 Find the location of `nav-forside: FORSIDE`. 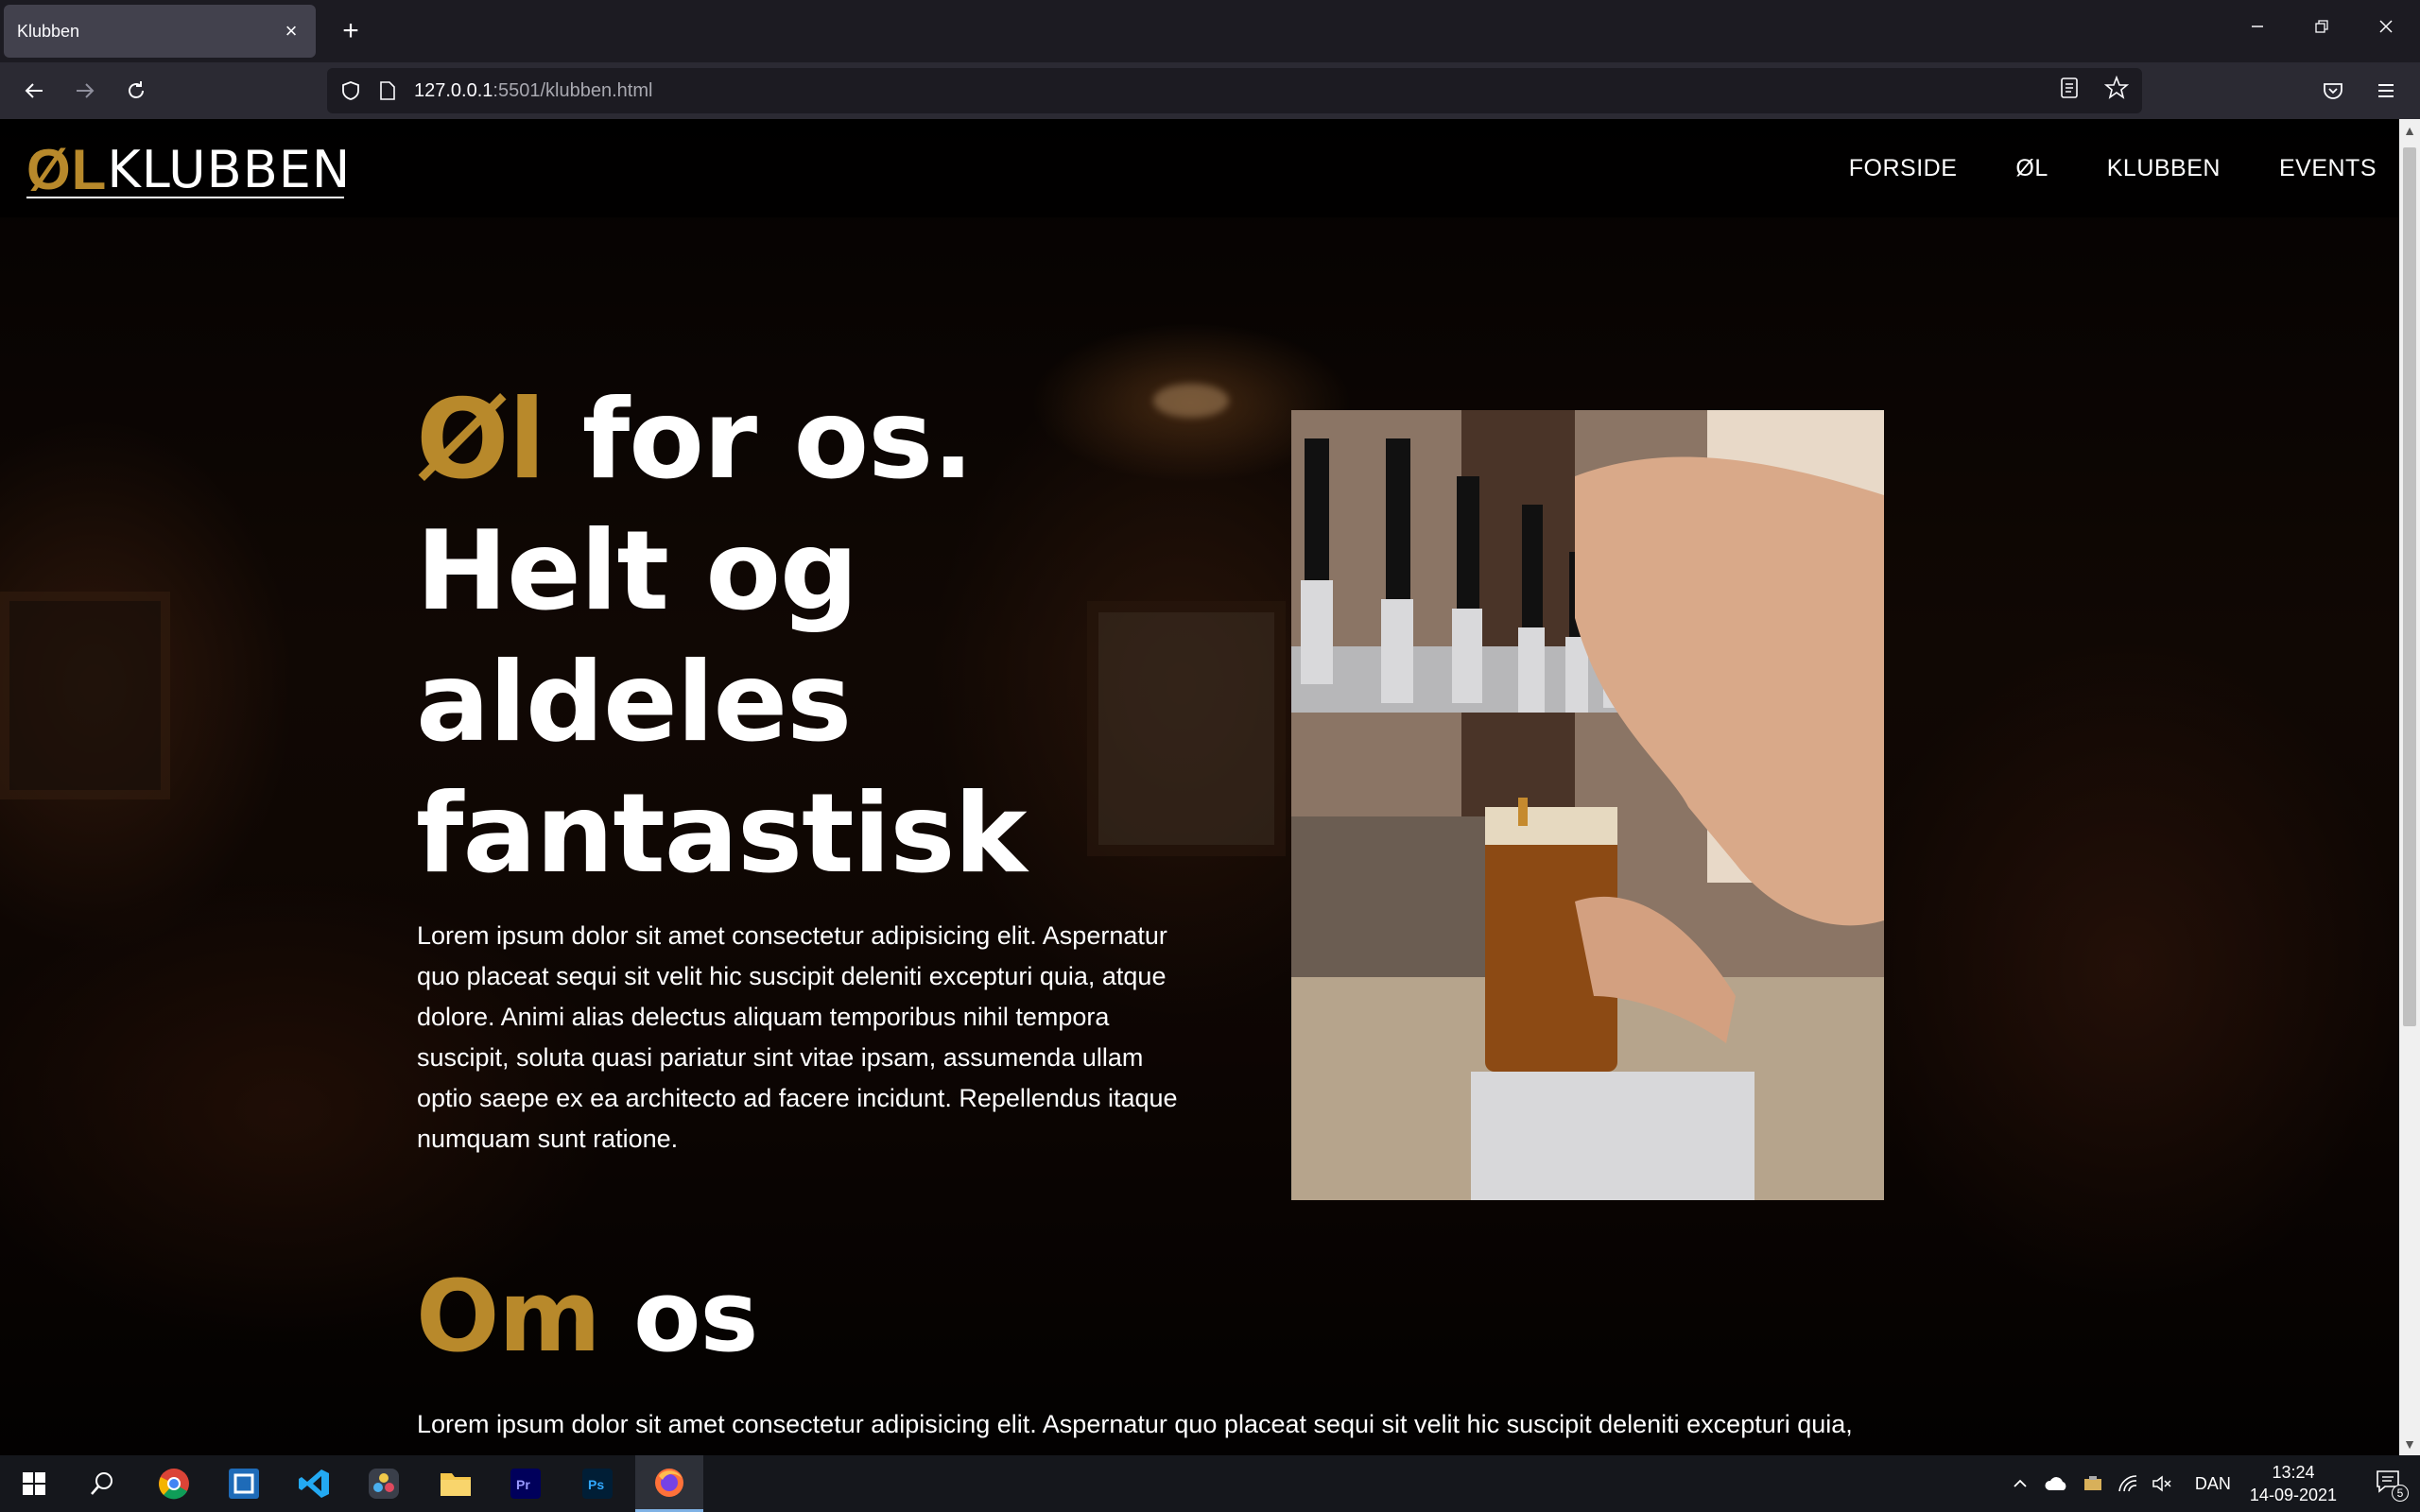

nav-forside: FORSIDE is located at coordinates (1903, 168).